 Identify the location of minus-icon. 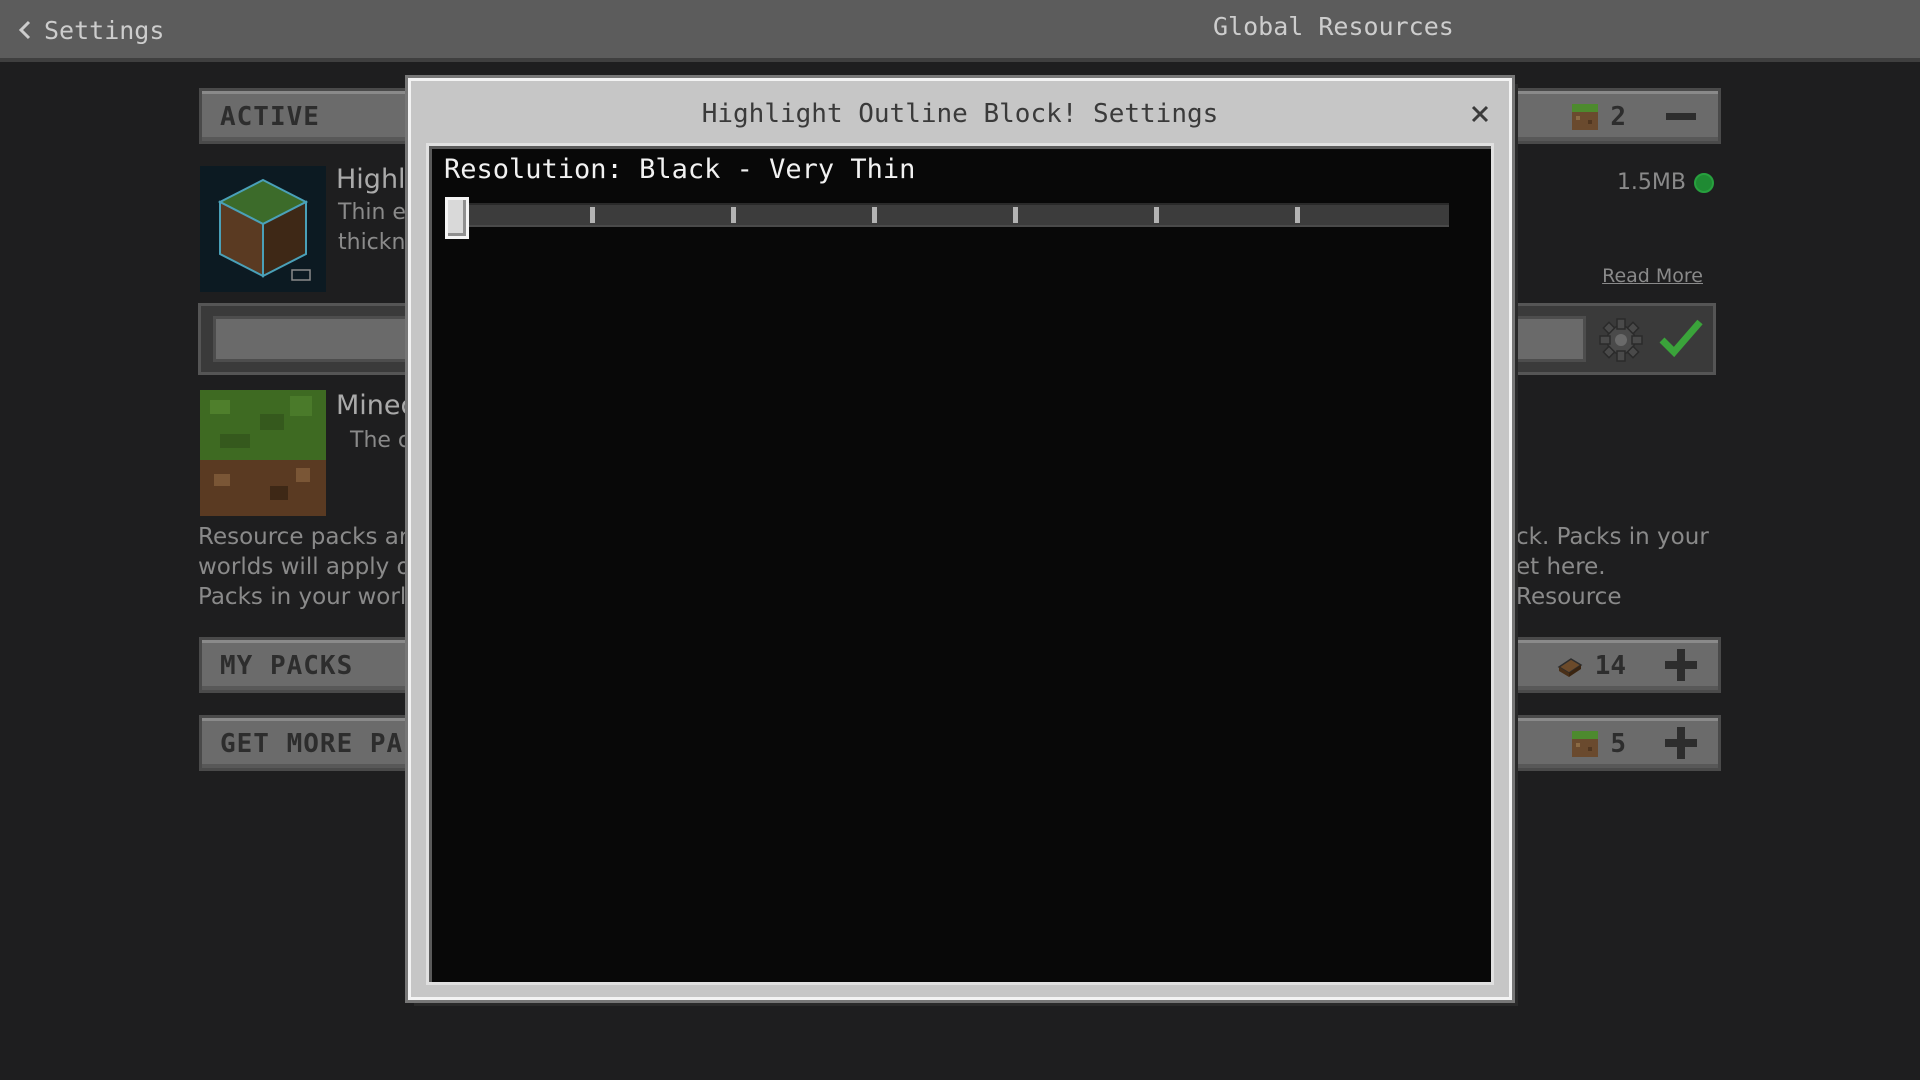
(1681, 116).